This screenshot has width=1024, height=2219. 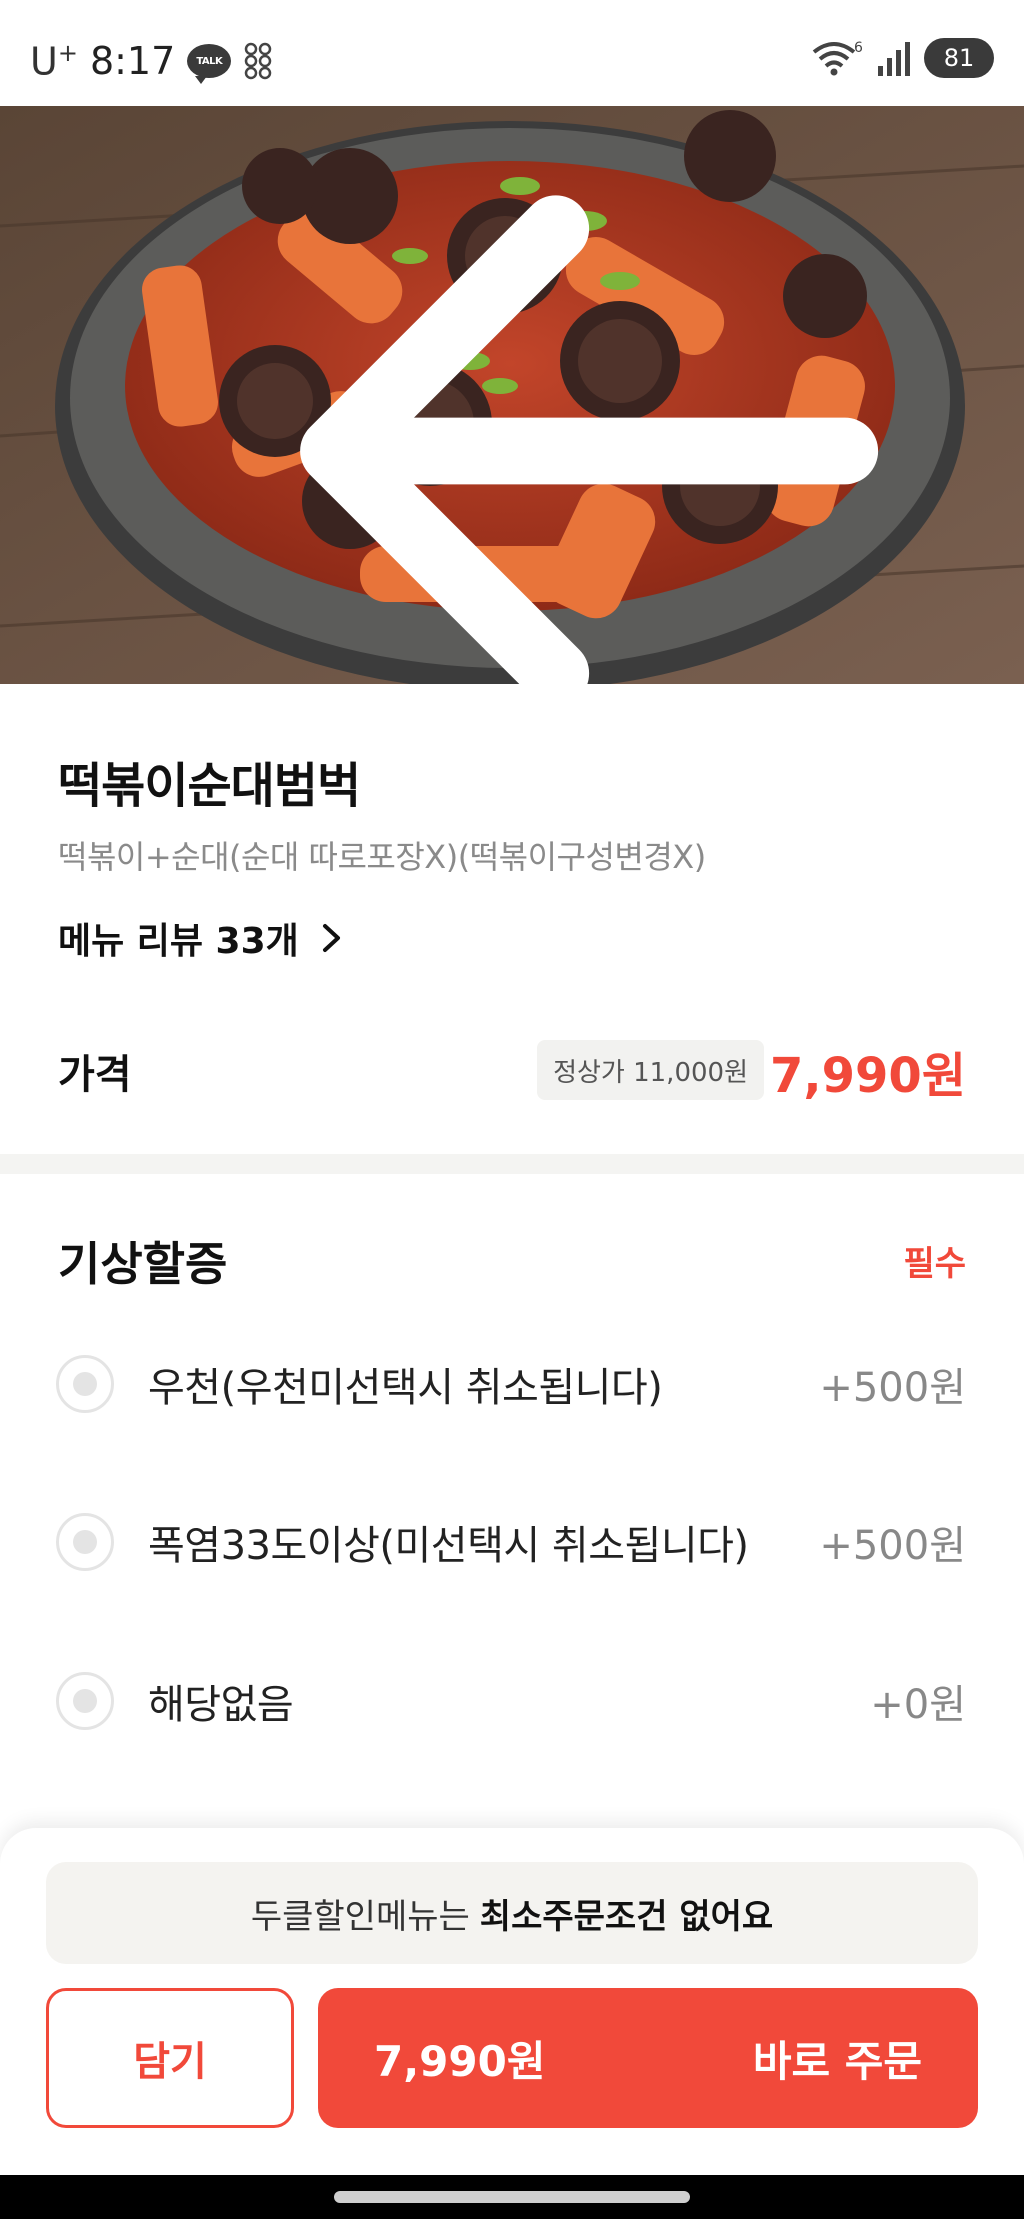 What do you see at coordinates (448, 1546) in the screenshot?
I see `option-label: 폭염33도이상(미선택시 취소됩니다)` at bounding box center [448, 1546].